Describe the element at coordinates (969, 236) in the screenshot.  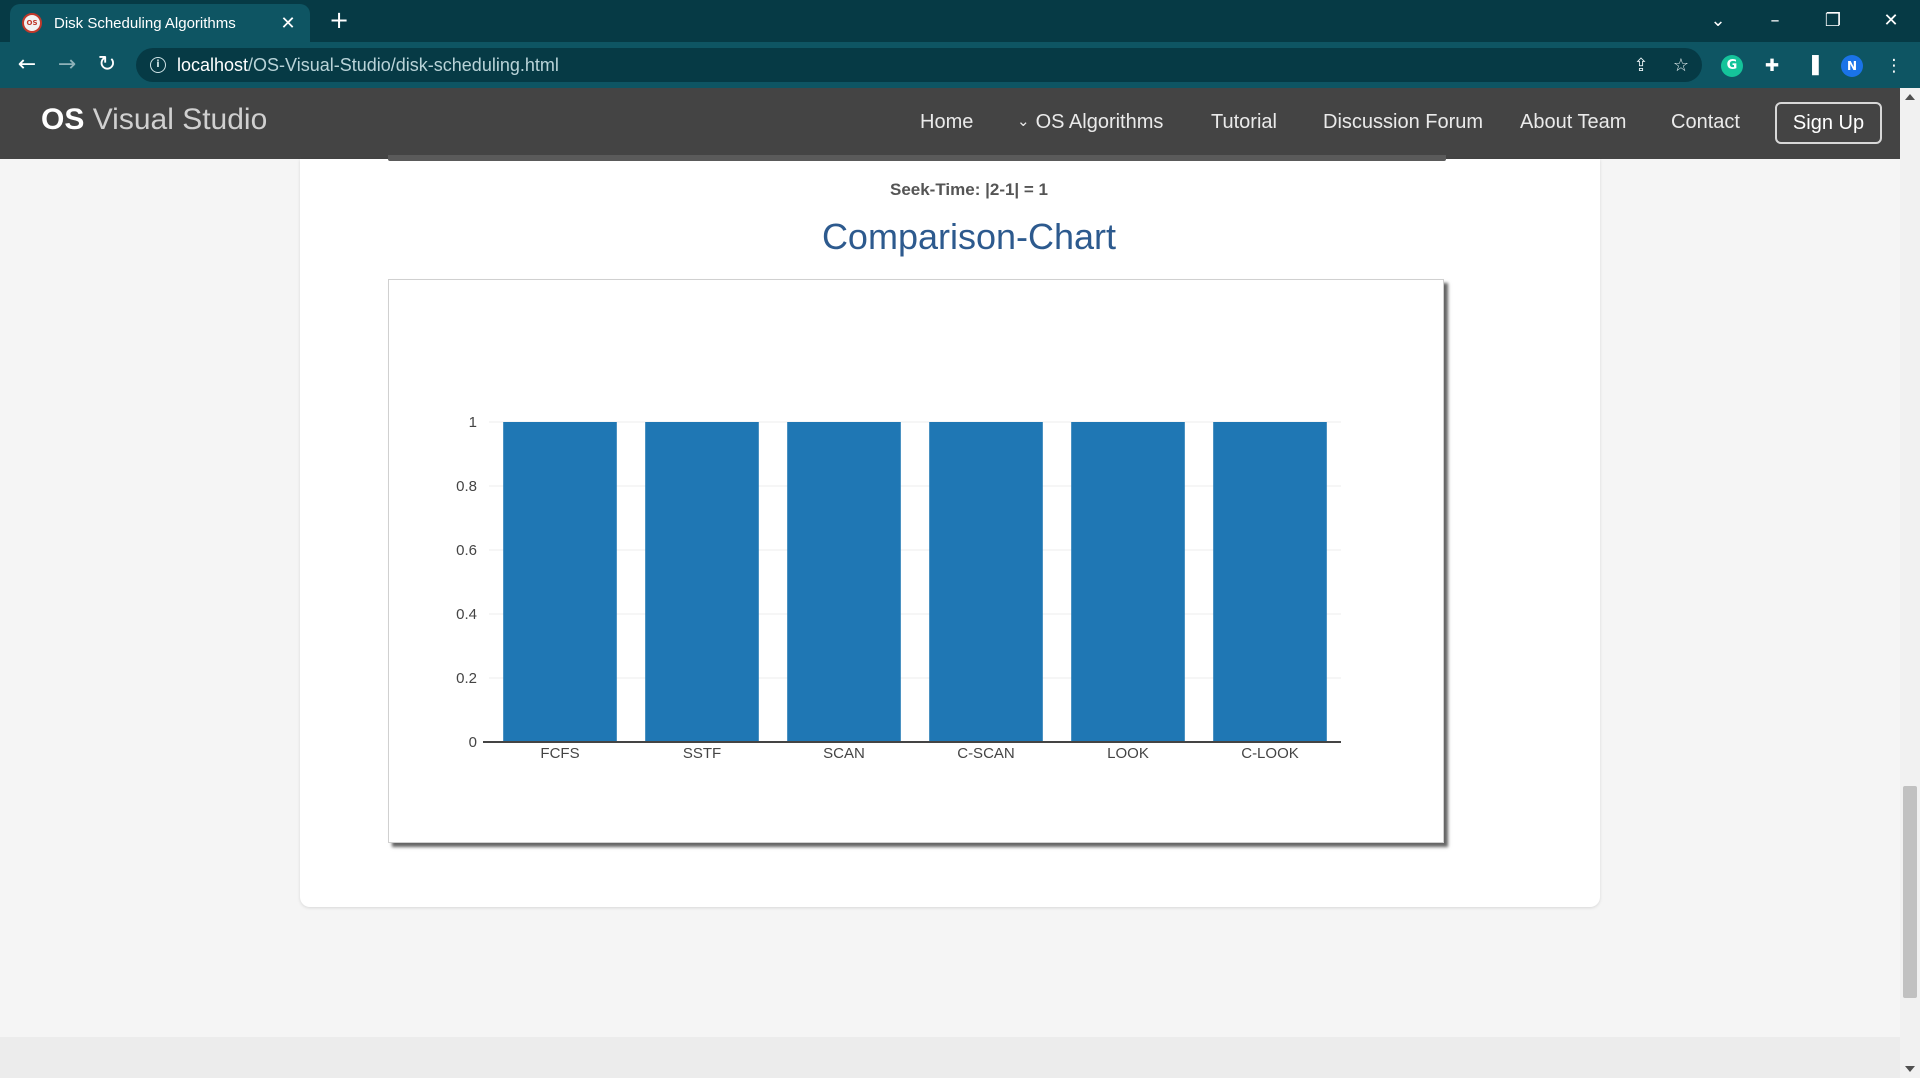
I see `chart-heading: Comparison-Chart` at that location.